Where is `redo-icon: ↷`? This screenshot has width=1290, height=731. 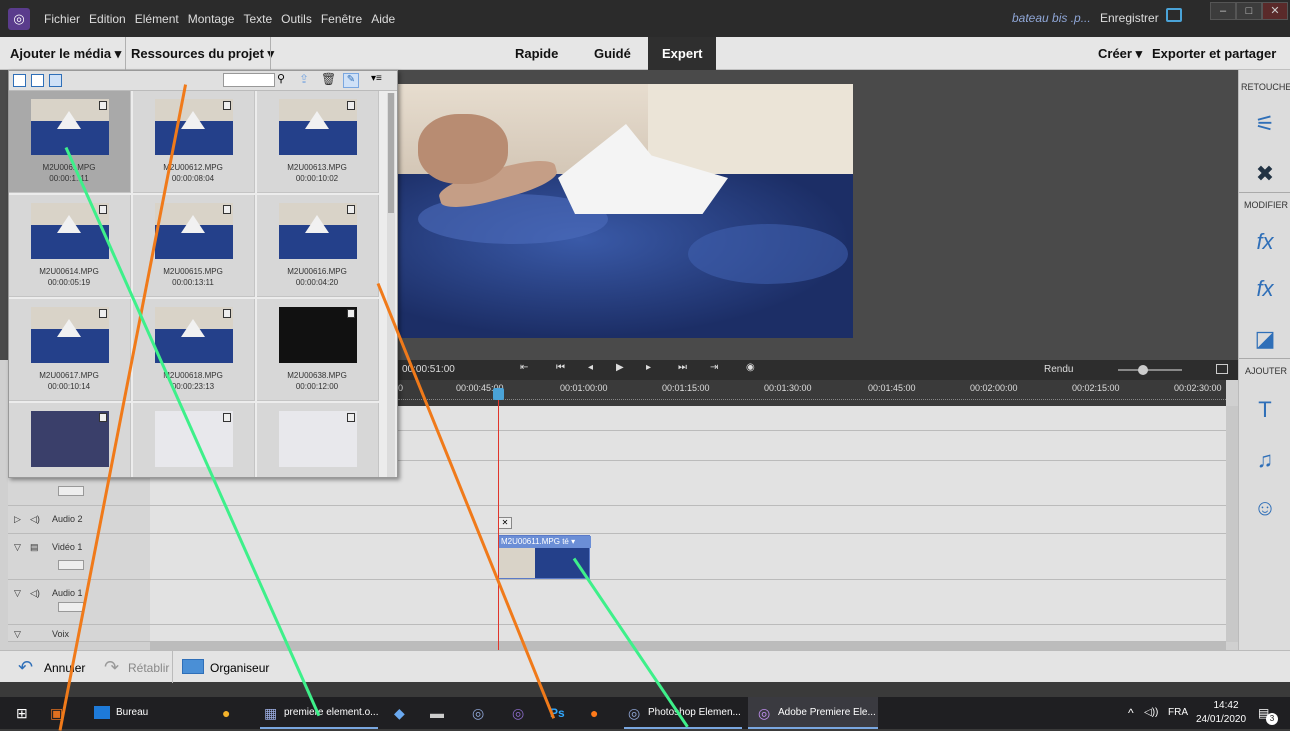
redo-icon: ↷ is located at coordinates (111, 667).